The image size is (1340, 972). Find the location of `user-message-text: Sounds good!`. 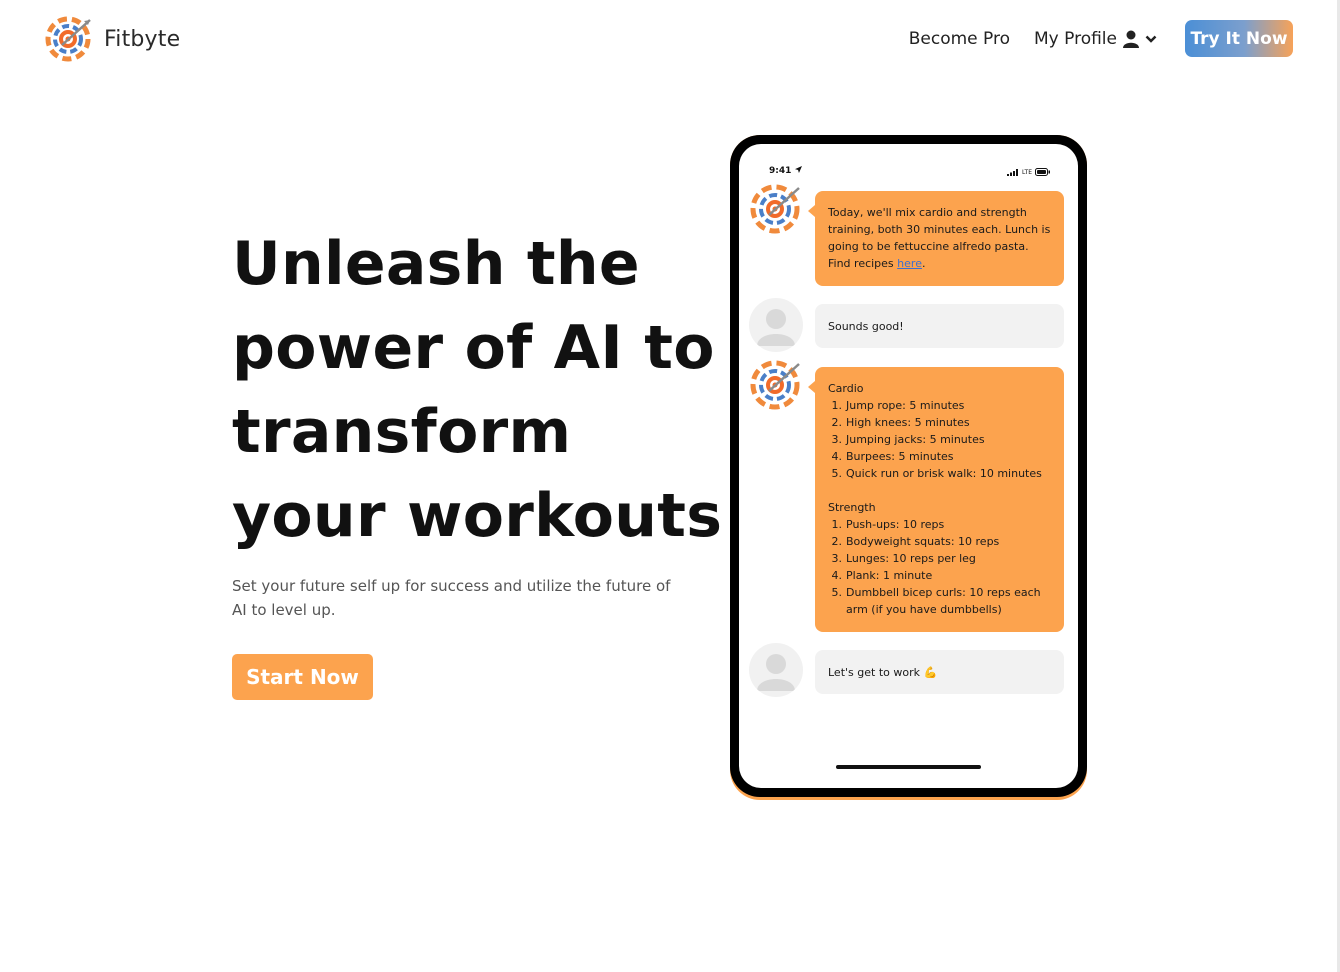

user-message-text: Sounds good! is located at coordinates (866, 326).